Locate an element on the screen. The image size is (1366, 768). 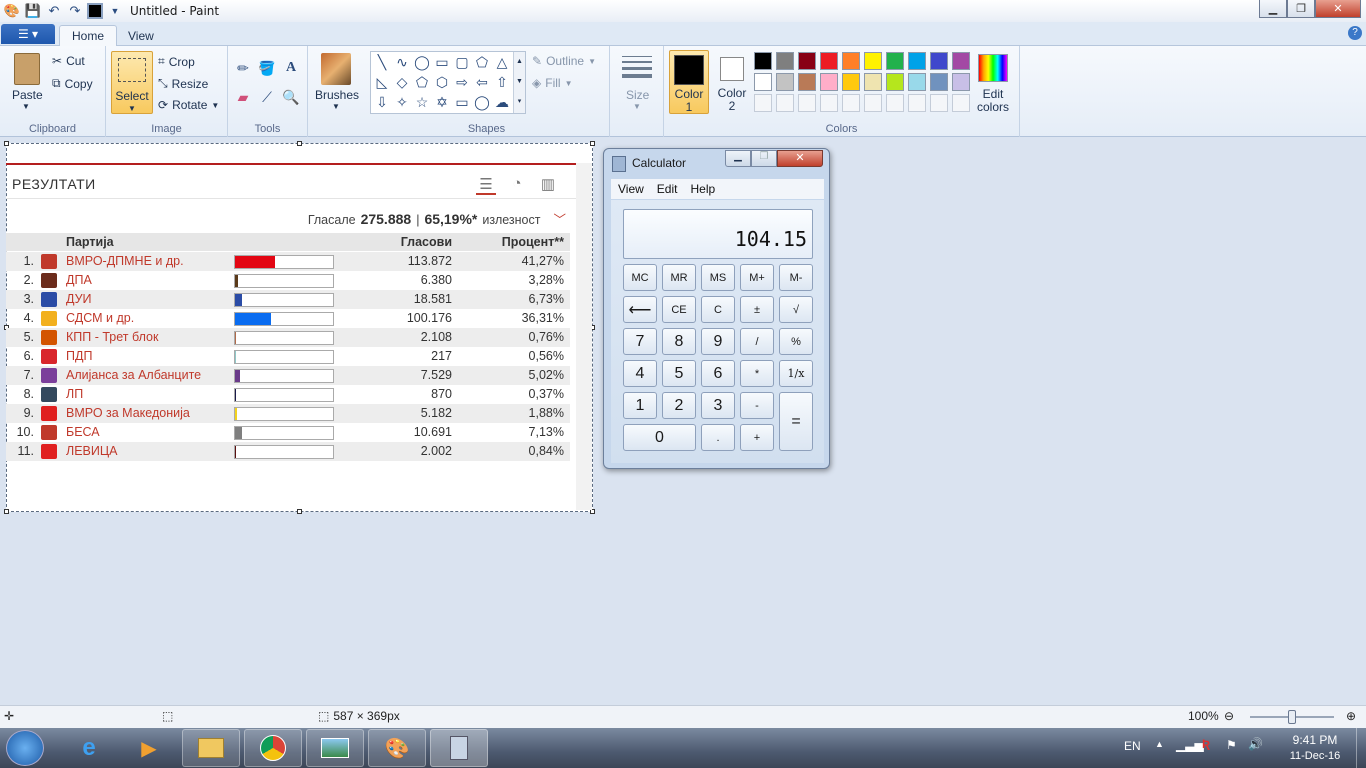
menu-edit: Edit is located at coordinates (667, 189).